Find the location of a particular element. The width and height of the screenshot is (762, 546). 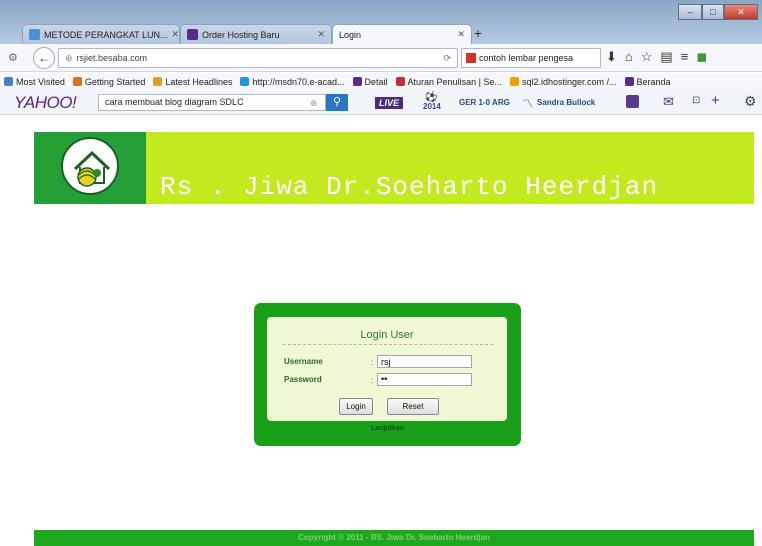

house-leaf-icon is located at coordinates (92, 168).